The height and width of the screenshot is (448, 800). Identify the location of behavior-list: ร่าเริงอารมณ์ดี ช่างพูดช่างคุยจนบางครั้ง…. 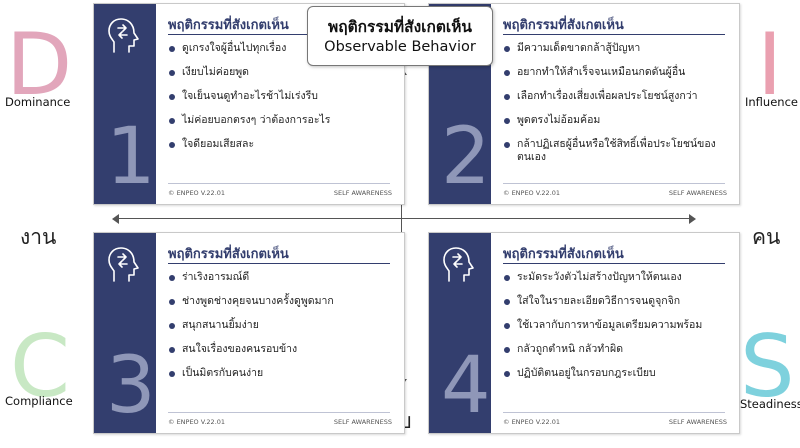
(283, 331).